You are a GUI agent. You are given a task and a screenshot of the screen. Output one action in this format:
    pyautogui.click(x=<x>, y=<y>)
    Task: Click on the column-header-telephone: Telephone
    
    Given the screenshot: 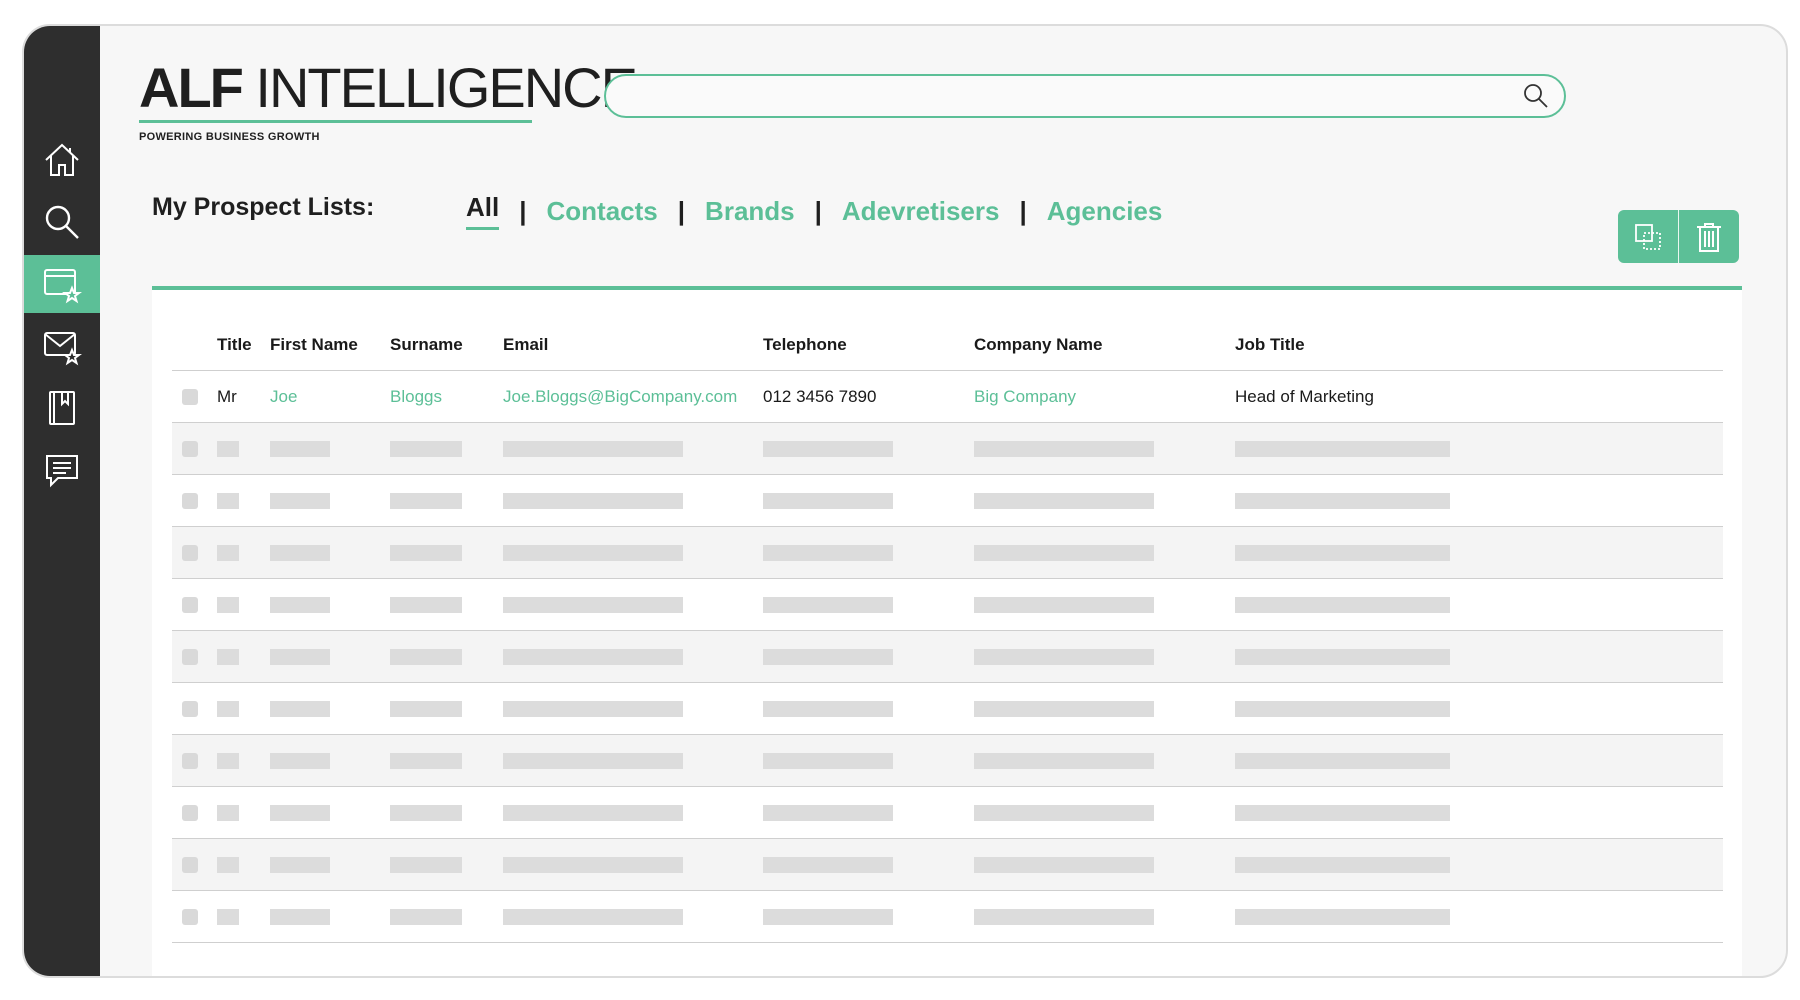 What is the action you would take?
    pyautogui.click(x=868, y=345)
    